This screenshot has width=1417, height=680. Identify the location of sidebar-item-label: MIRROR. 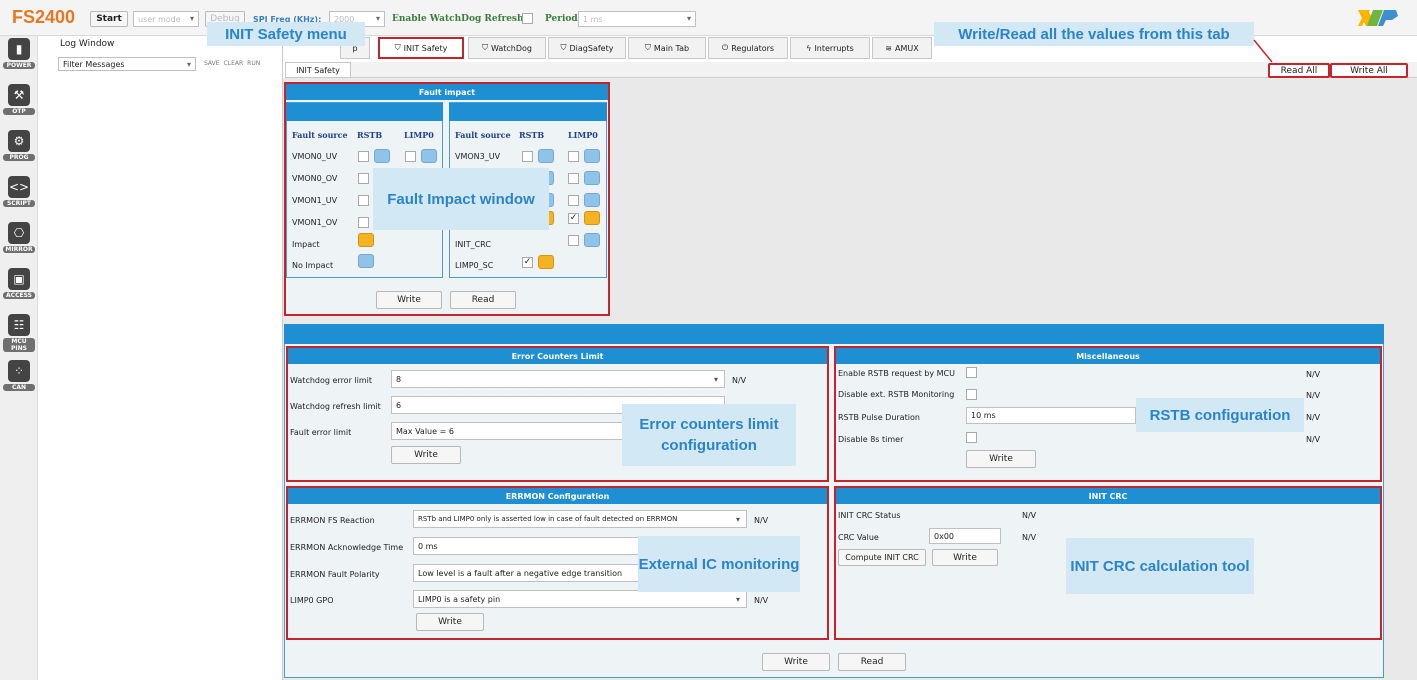
(19, 249).